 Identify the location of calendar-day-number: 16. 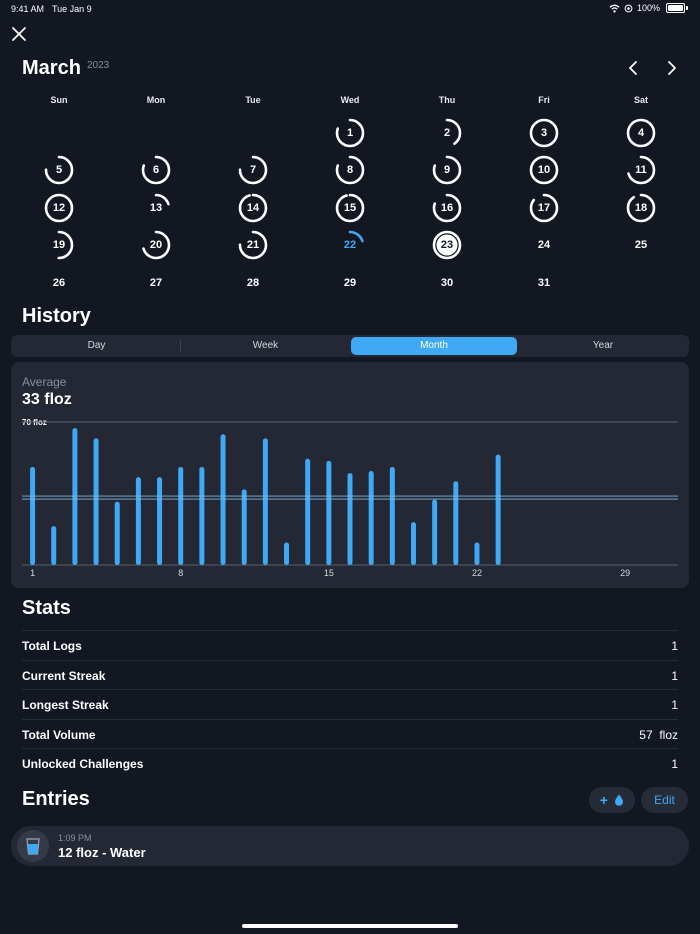
(447, 208).